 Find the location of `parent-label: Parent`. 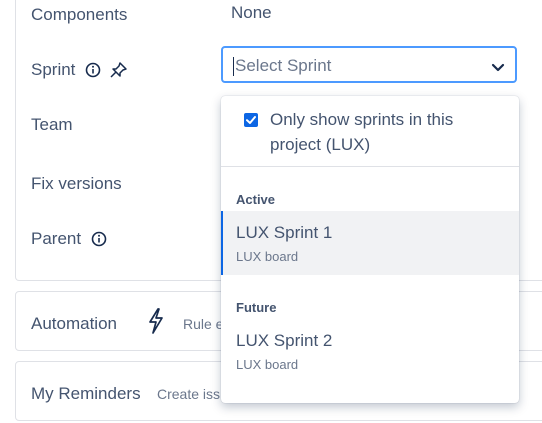

parent-label: Parent is located at coordinates (56, 238).